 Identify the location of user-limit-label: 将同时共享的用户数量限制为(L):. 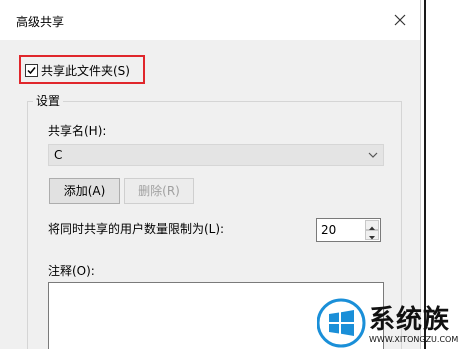
(136, 229).